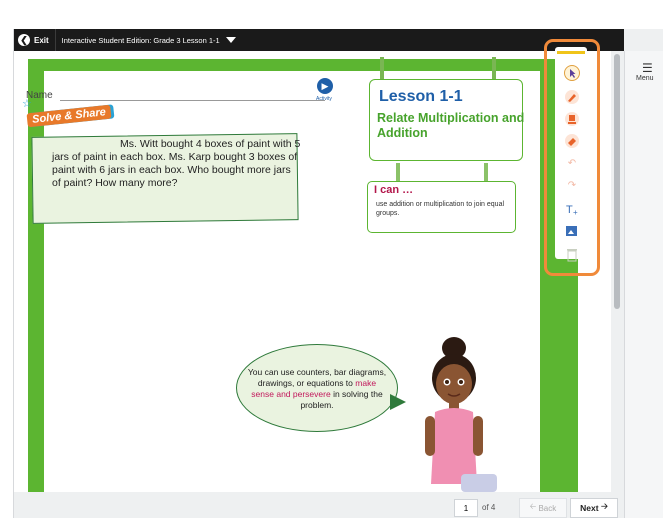 The width and height of the screenshot is (663, 518). What do you see at coordinates (589, 508) in the screenshot?
I see `next-label: Next` at bounding box center [589, 508].